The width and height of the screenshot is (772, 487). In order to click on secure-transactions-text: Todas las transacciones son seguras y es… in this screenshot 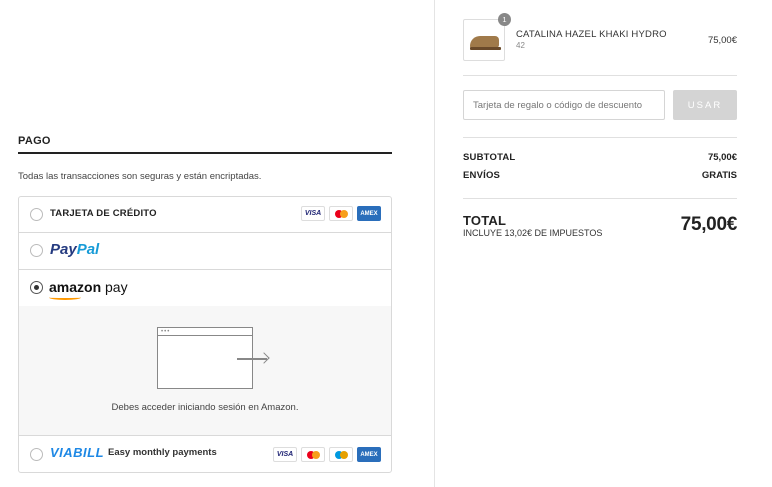, I will do `click(140, 176)`.